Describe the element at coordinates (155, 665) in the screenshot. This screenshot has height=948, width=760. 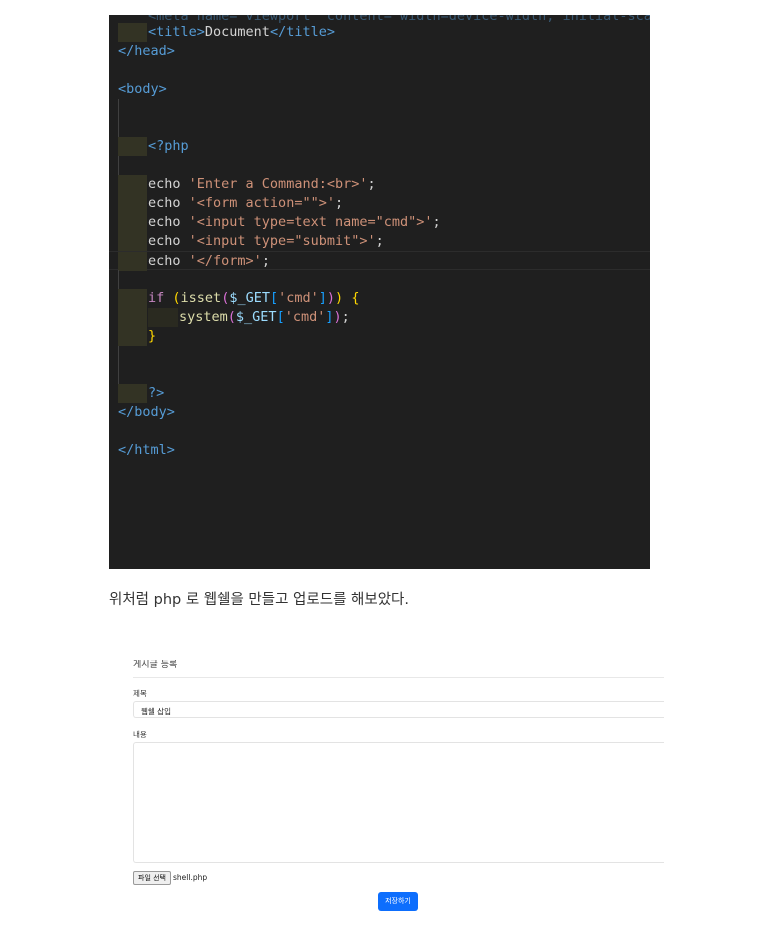
I see `form-heading: 게시글 등록` at that location.